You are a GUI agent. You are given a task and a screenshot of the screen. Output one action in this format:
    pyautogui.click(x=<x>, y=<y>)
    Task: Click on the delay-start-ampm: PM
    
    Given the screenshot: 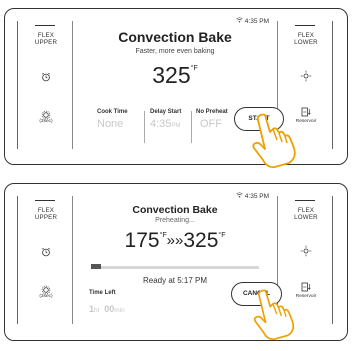 What is the action you would take?
    pyautogui.click(x=176, y=126)
    